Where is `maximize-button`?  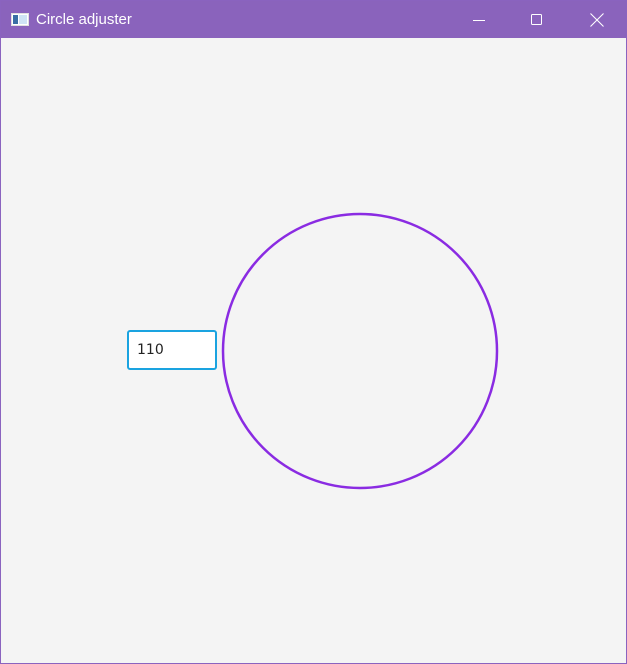
maximize-button is located at coordinates (537, 19).